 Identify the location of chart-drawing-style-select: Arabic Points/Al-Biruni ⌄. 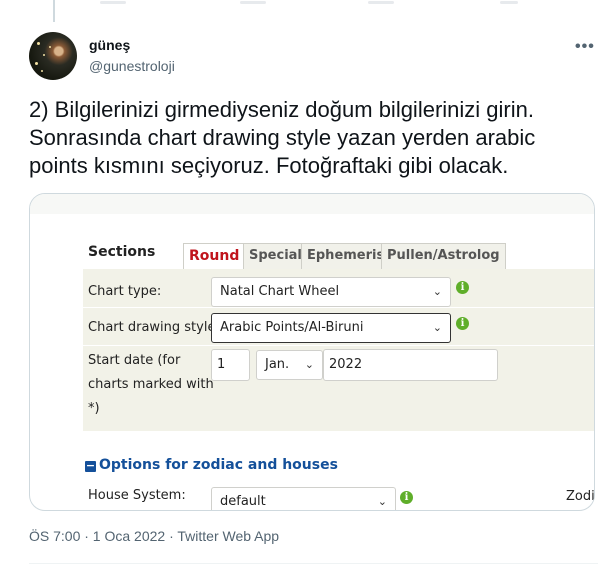
(331, 328).